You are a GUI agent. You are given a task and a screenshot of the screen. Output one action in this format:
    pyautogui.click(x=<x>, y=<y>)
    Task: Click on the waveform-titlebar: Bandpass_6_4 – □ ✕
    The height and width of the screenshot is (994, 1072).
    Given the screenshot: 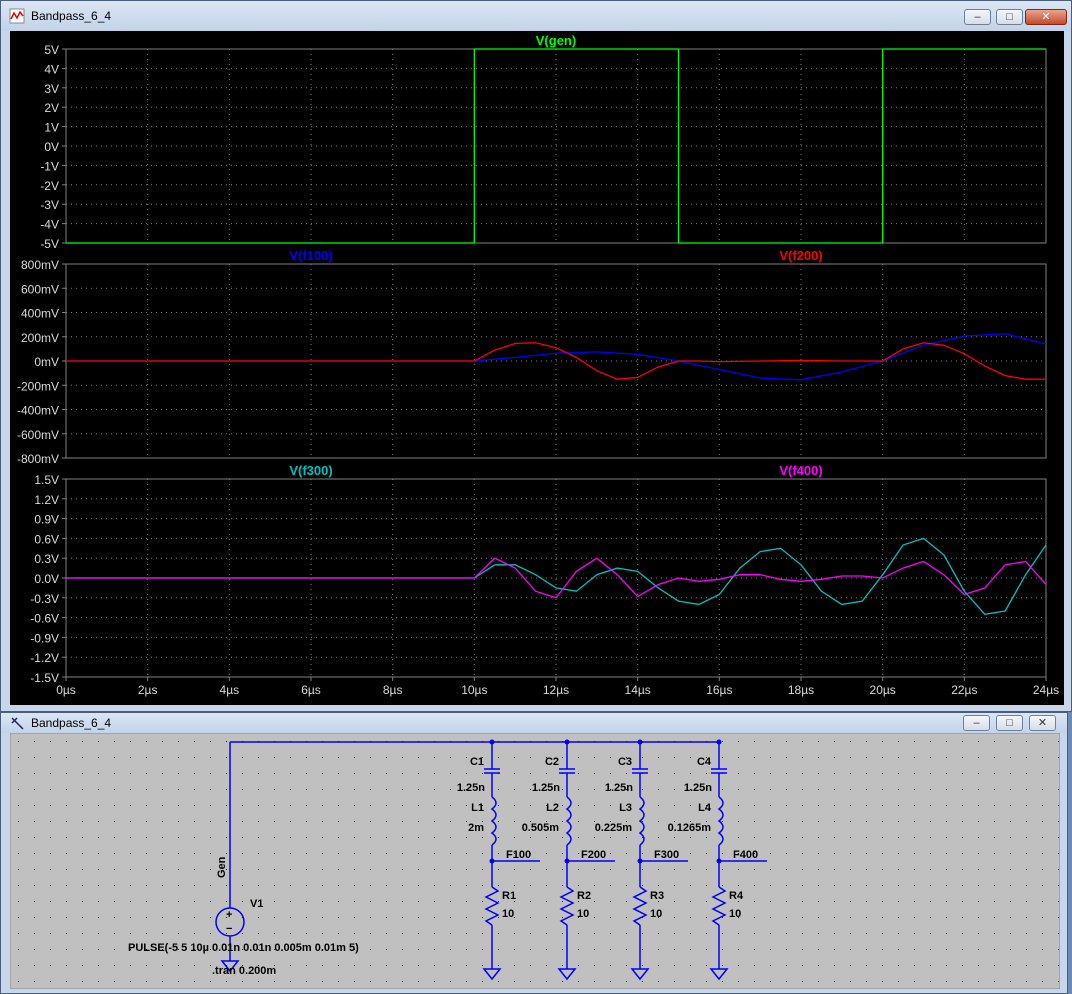 What is the action you would take?
    pyautogui.click(x=536, y=16)
    